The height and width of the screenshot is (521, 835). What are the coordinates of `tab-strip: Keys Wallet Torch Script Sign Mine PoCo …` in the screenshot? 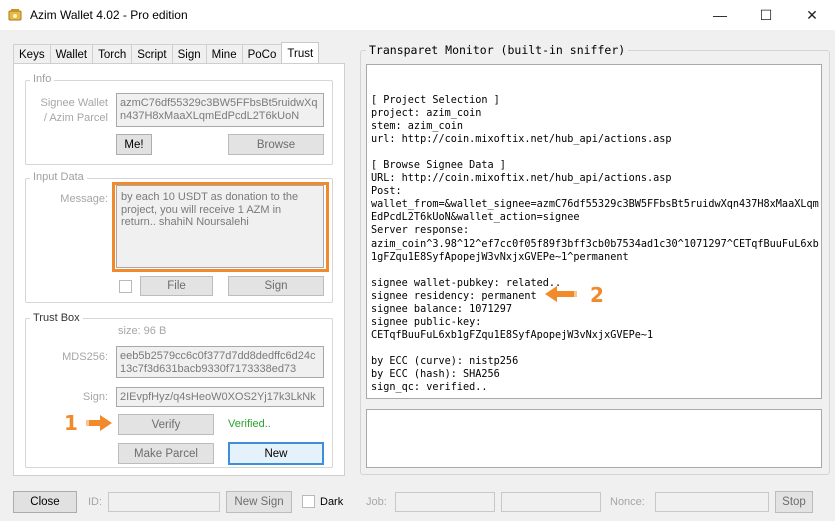 It's located at (166, 53).